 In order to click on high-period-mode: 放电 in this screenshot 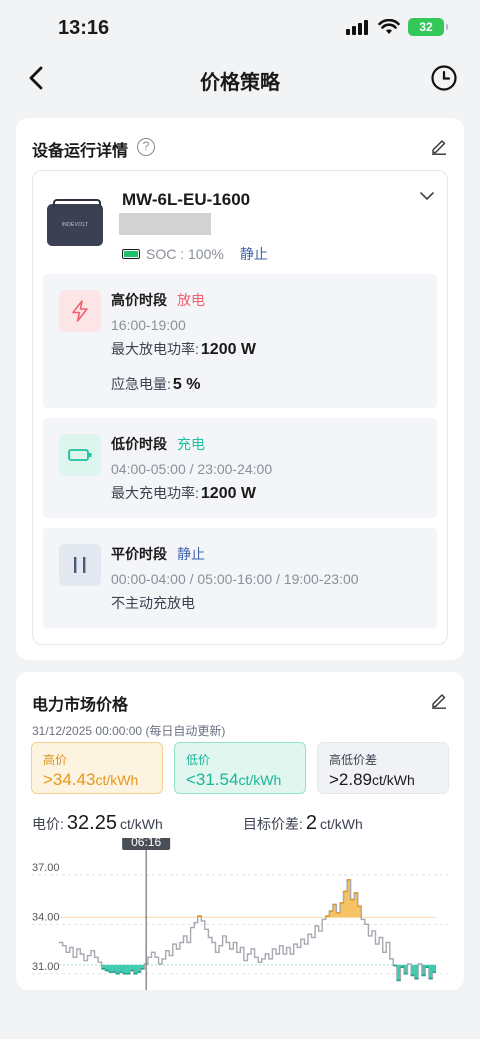, I will do `click(191, 300)`.